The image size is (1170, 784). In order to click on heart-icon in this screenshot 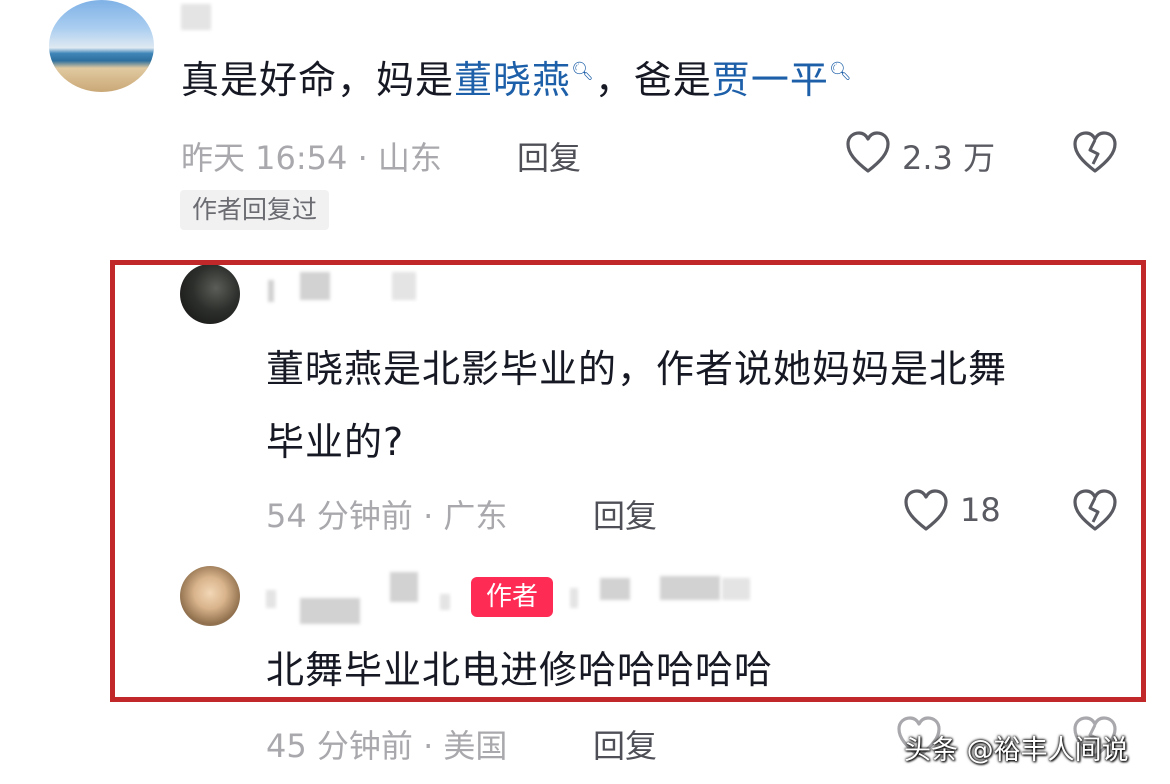, I will do `click(868, 153)`.